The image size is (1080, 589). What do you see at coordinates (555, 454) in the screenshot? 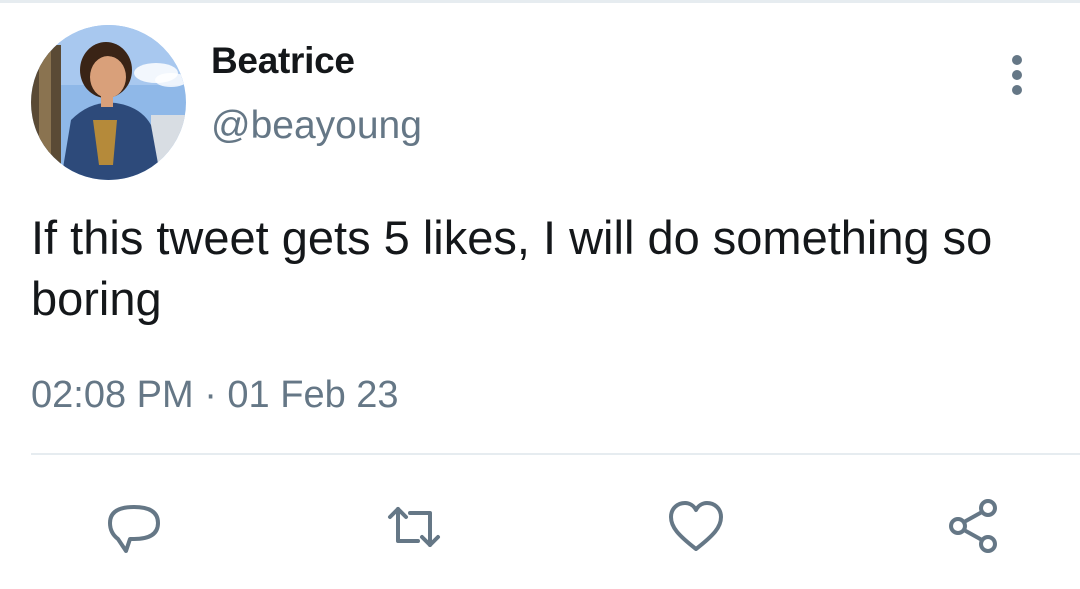
I see `actions-divider` at bounding box center [555, 454].